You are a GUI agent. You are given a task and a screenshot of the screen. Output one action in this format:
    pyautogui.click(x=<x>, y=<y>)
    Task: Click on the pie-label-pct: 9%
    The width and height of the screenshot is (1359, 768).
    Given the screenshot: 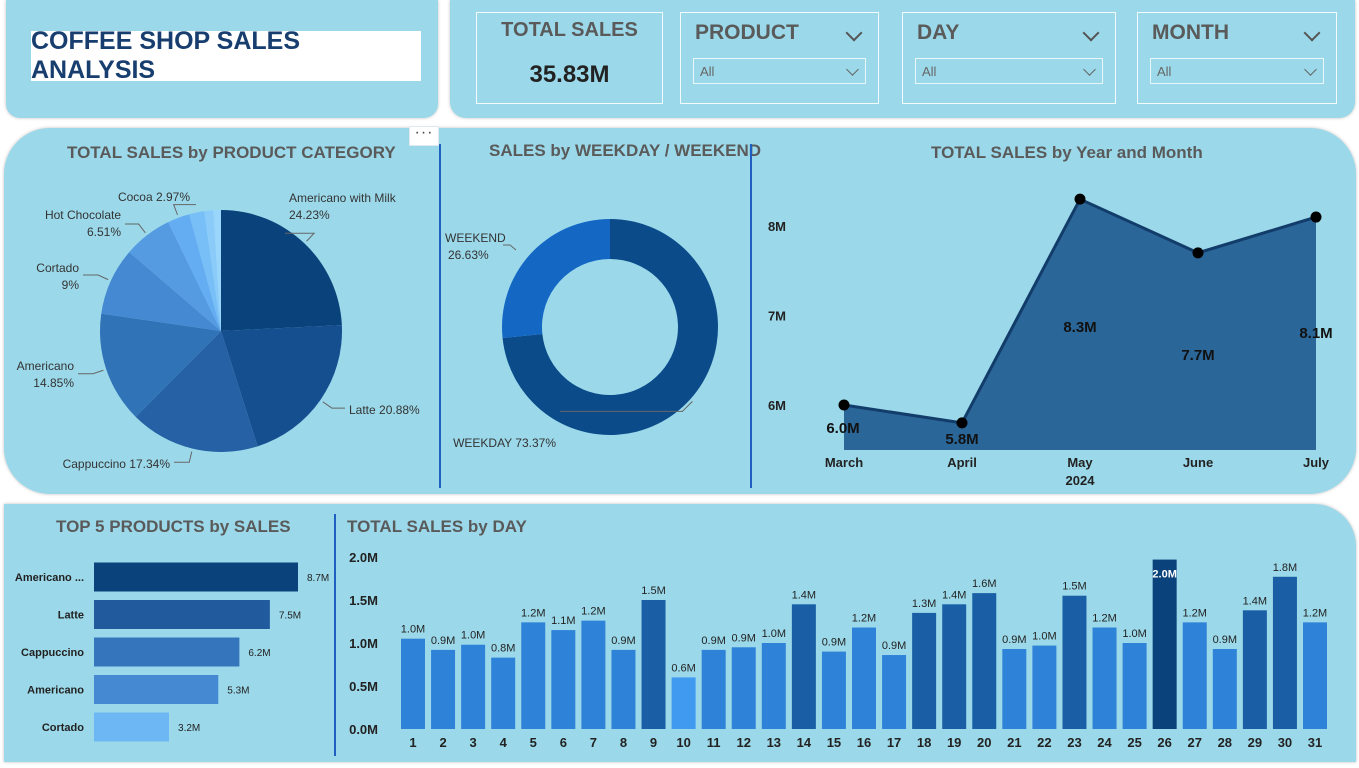 What is the action you would take?
    pyautogui.click(x=71, y=285)
    